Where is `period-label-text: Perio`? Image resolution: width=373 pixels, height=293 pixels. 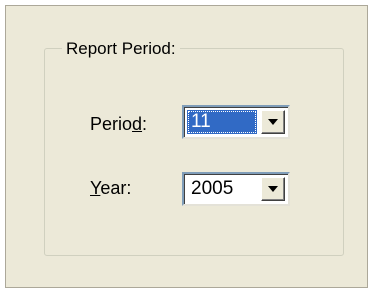
period-label-text: Perio is located at coordinates (111, 124).